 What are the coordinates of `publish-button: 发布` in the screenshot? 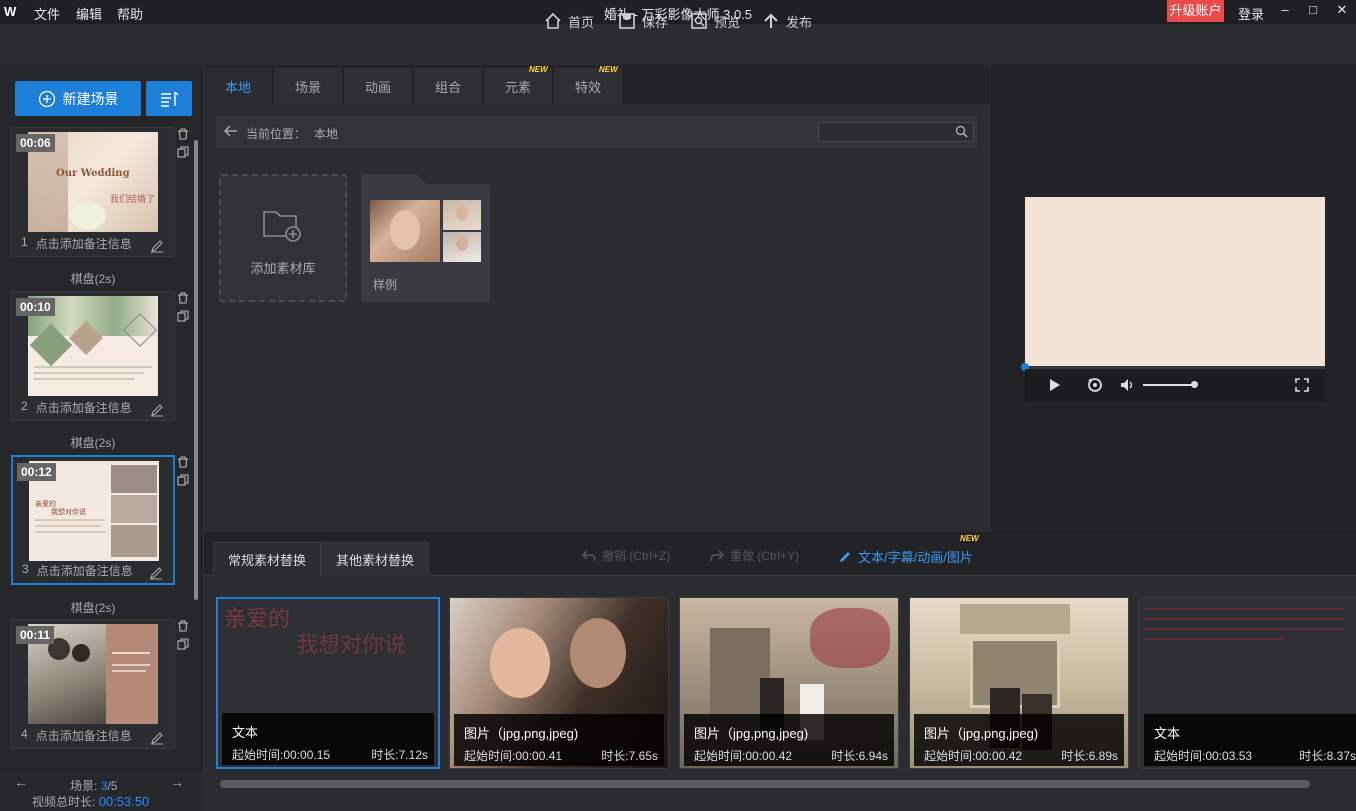 It's located at (787, 21).